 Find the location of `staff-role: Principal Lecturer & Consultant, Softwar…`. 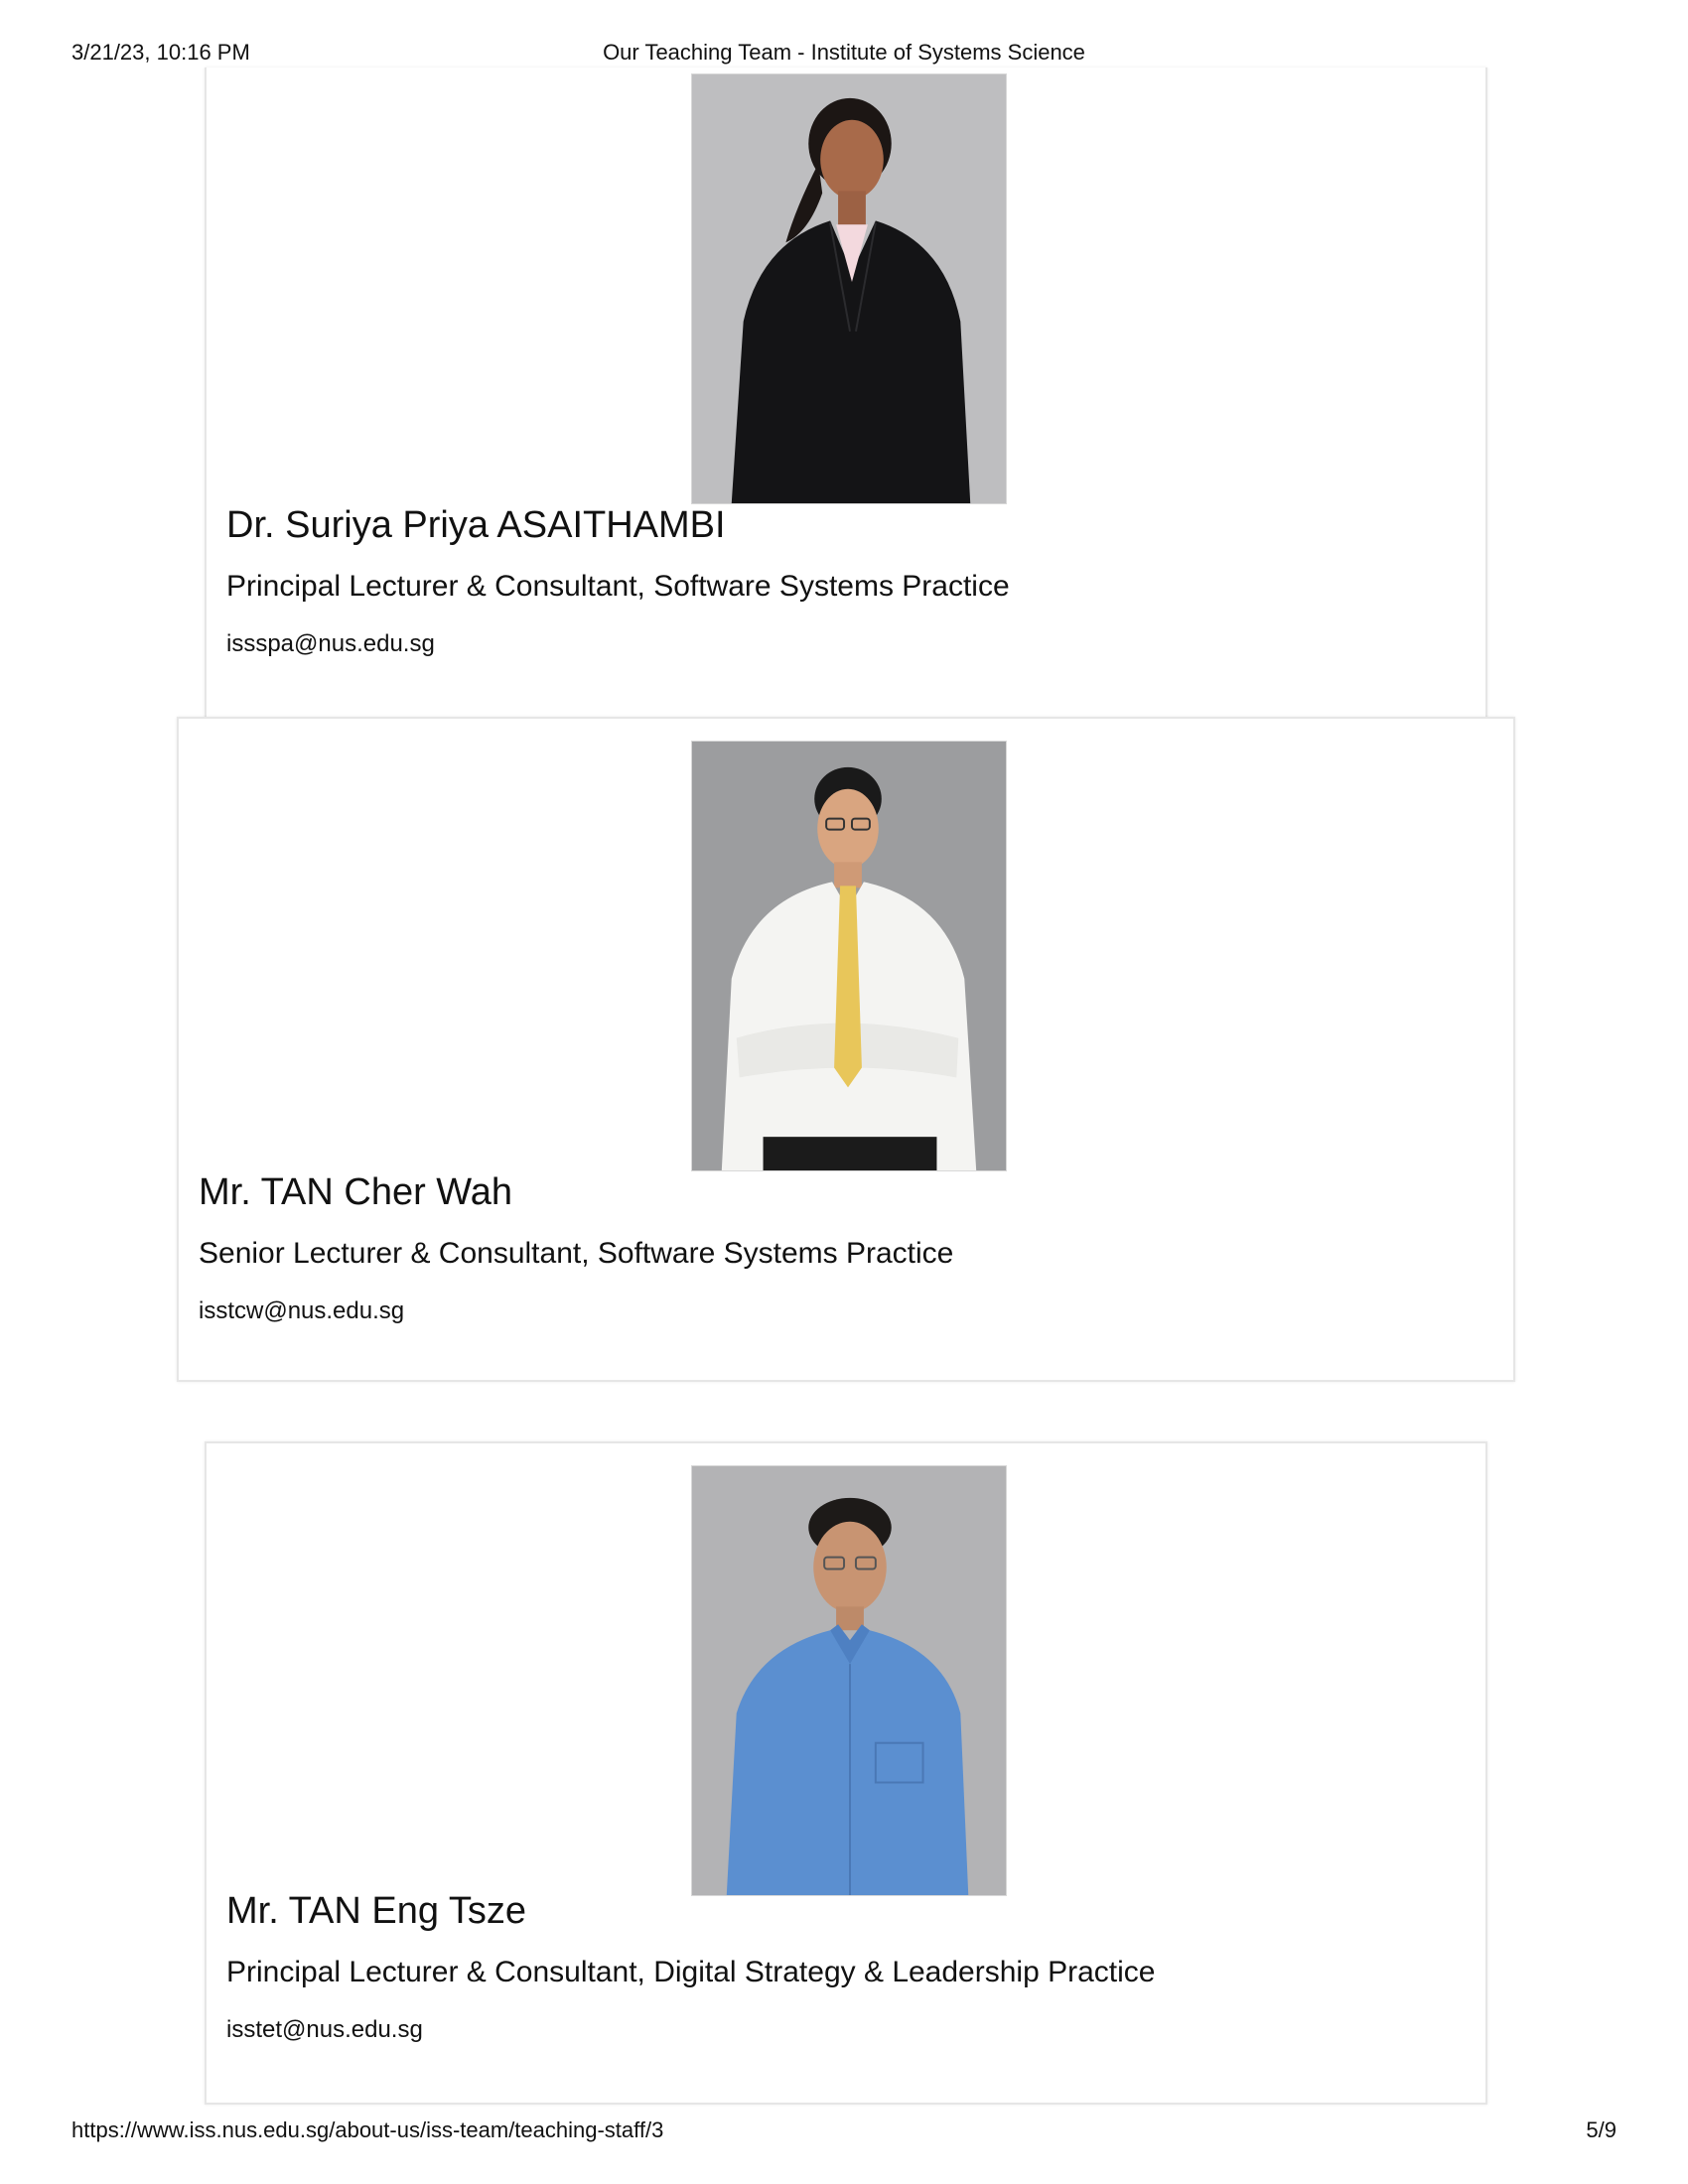

staff-role: Principal Lecturer & Consultant, Softwar… is located at coordinates (618, 586).